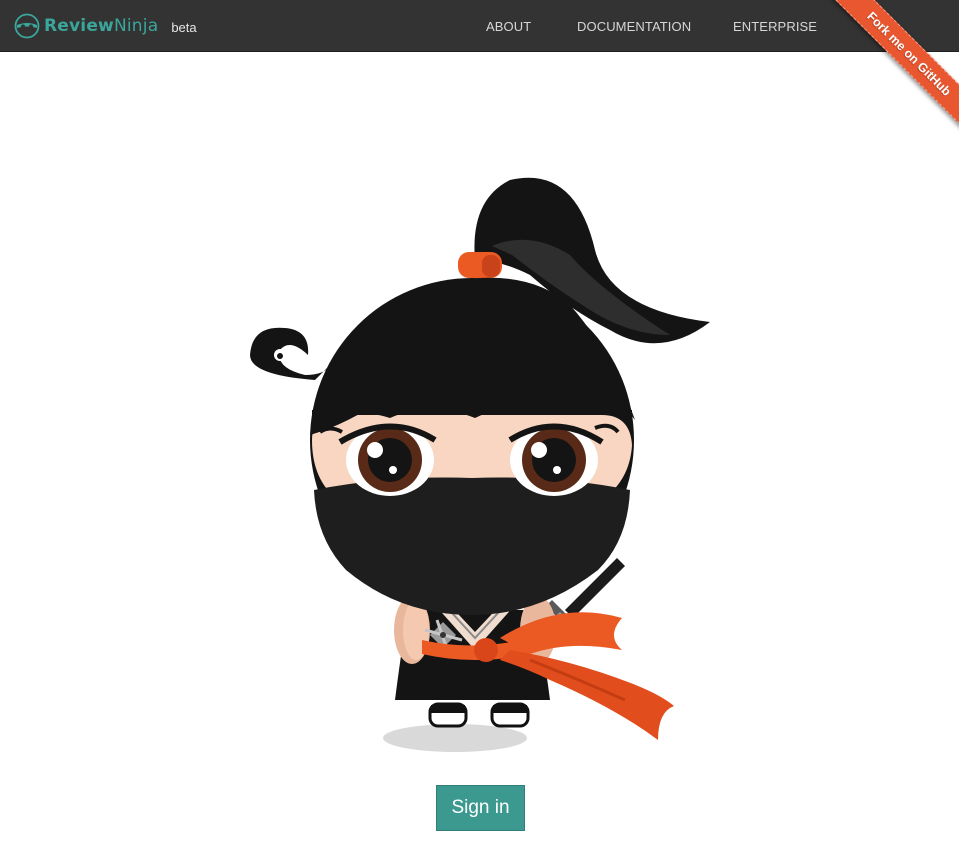 This screenshot has width=959, height=865. Describe the element at coordinates (184, 27) in the screenshot. I see `beta-badge: beta` at that location.